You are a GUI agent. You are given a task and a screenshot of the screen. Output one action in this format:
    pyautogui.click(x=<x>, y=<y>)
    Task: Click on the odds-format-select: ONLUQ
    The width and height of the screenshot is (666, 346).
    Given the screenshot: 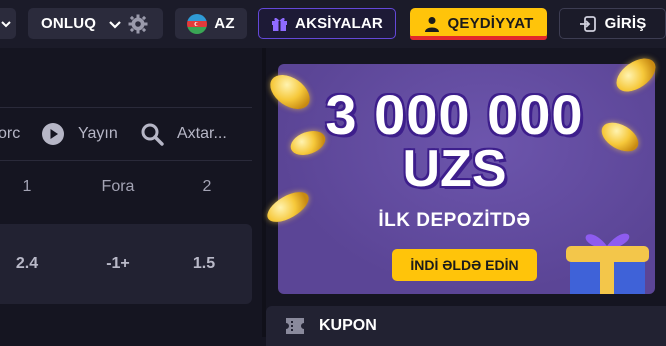 What is the action you would take?
    pyautogui.click(x=95, y=23)
    